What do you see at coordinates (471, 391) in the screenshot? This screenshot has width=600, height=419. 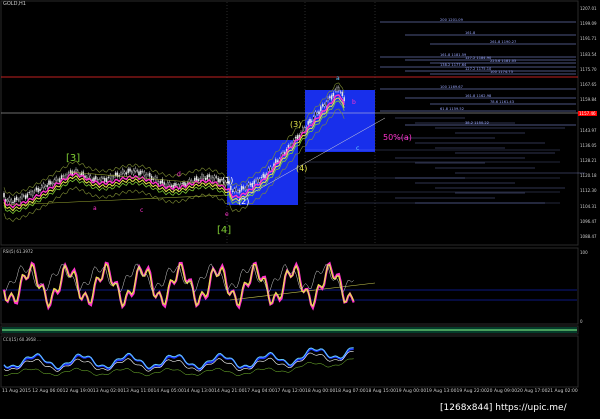 I see `time-axis-tick: 19 Aug 22:00` at bounding box center [471, 391].